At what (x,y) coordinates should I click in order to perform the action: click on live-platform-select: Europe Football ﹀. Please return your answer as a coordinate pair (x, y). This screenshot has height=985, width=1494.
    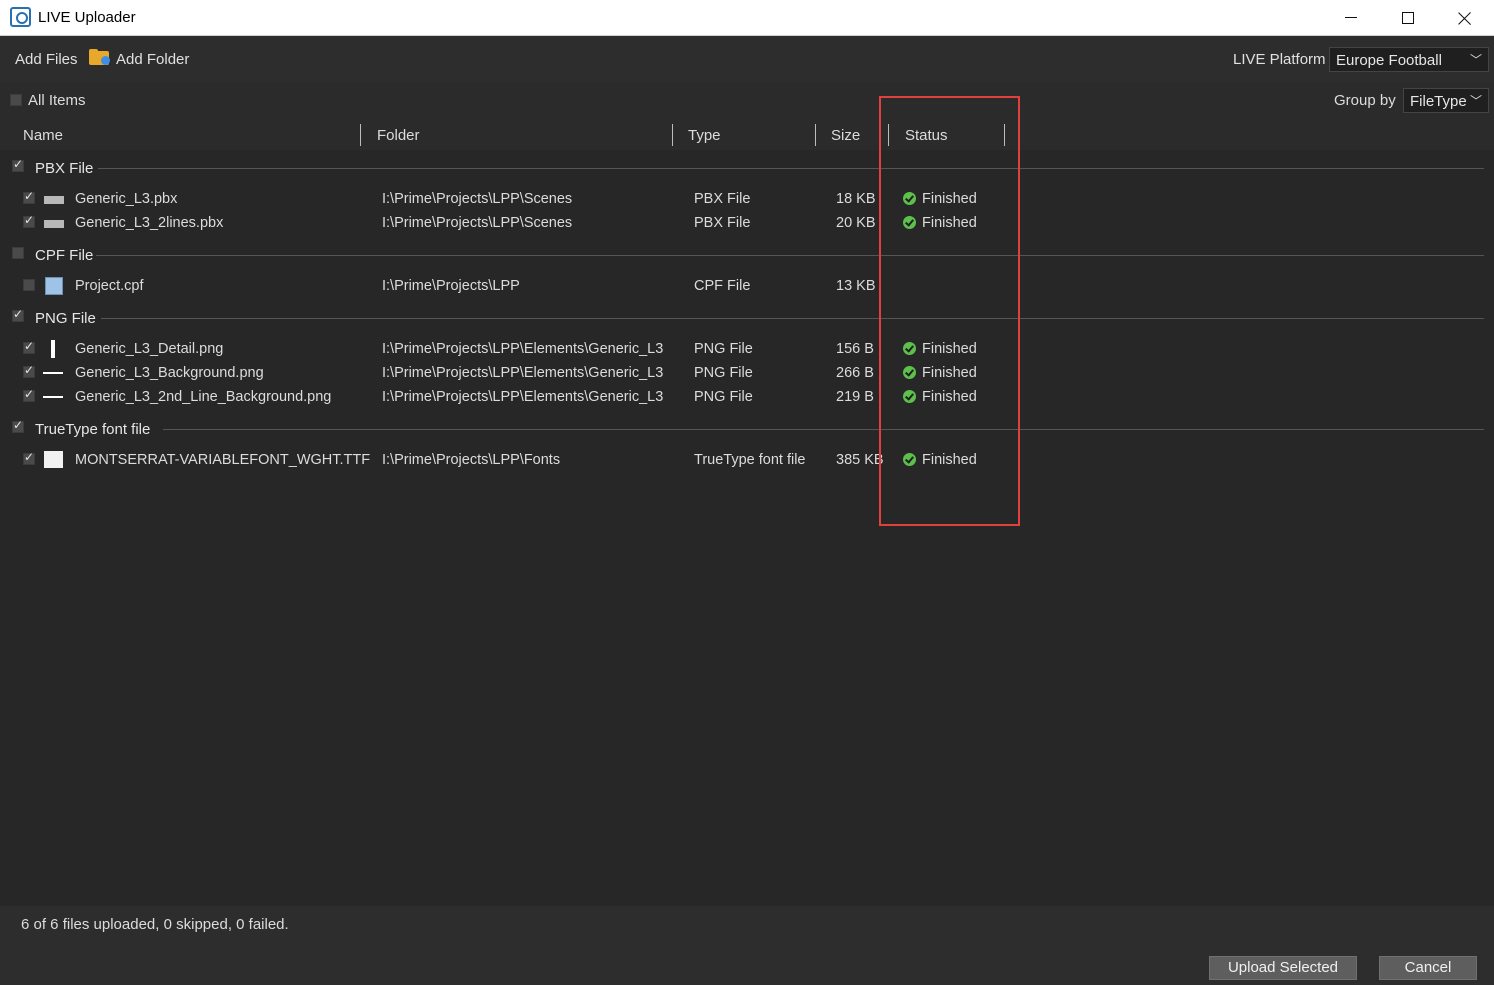
    Looking at the image, I should click on (1409, 59).